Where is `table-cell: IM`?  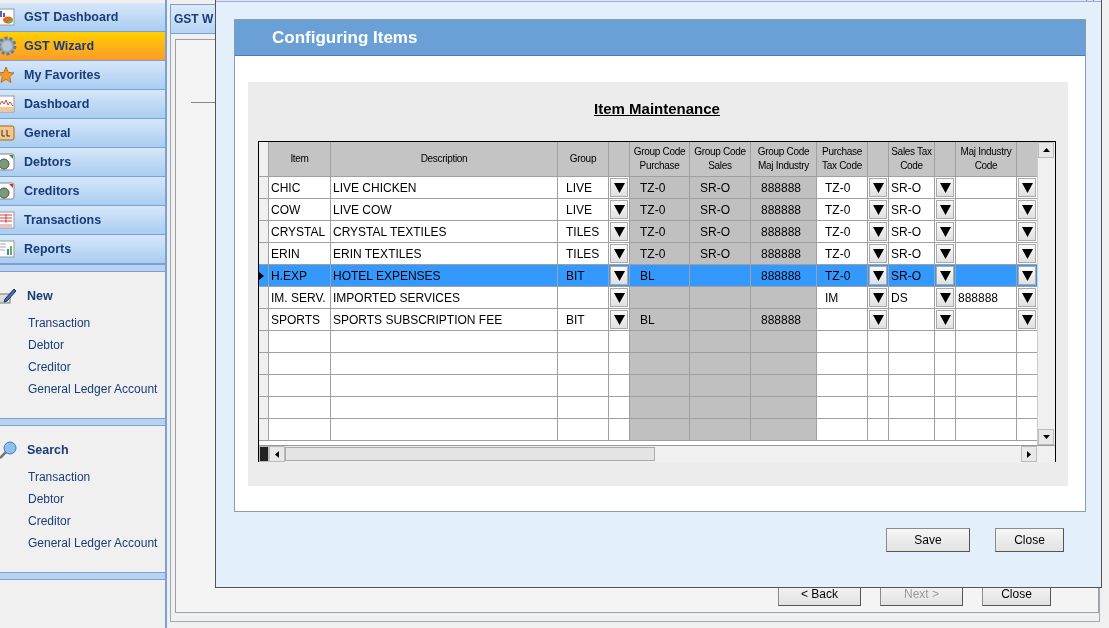 table-cell: IM is located at coordinates (842, 298).